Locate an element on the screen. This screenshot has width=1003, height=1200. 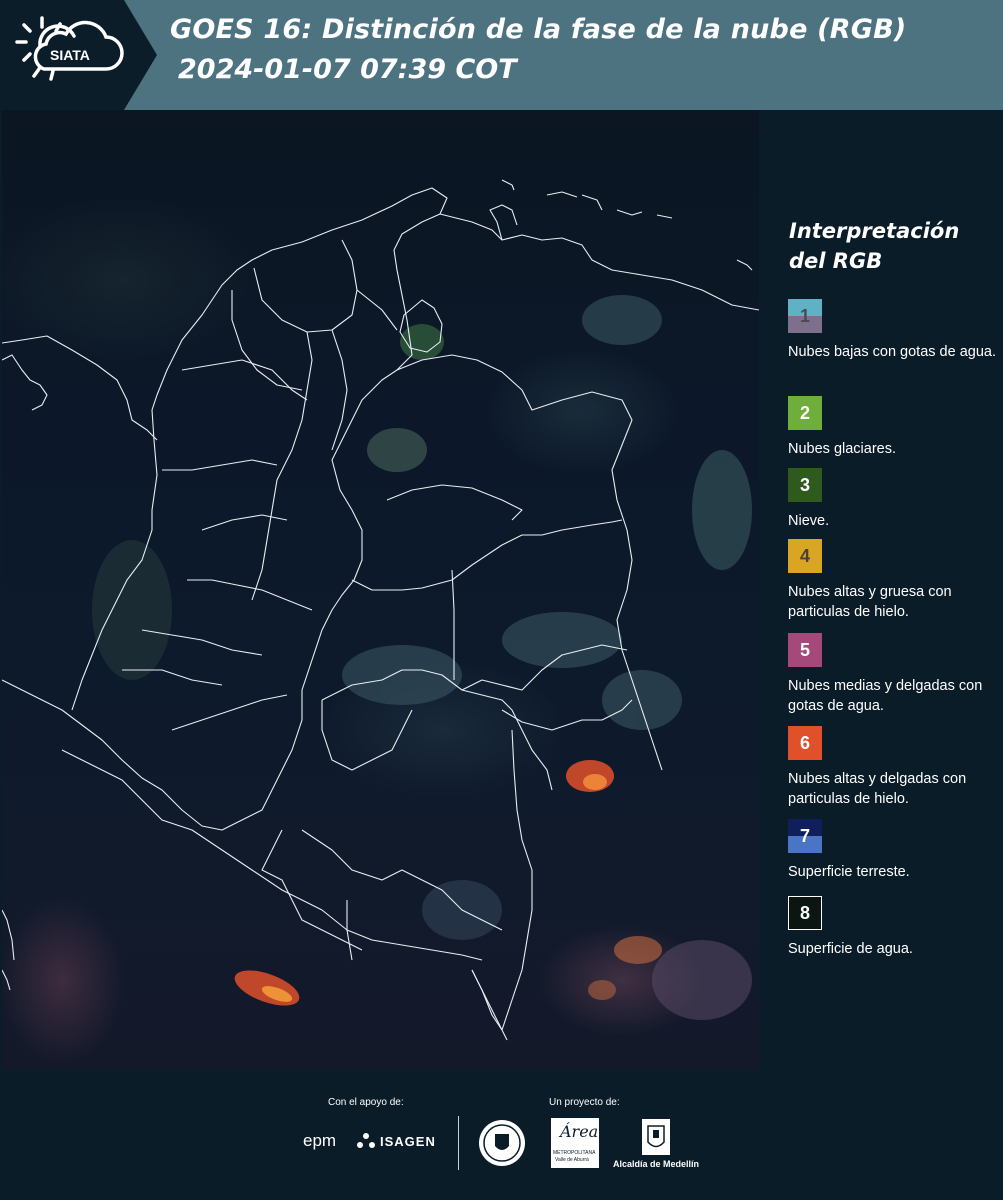
university-seal-icon is located at coordinates (502, 1143).